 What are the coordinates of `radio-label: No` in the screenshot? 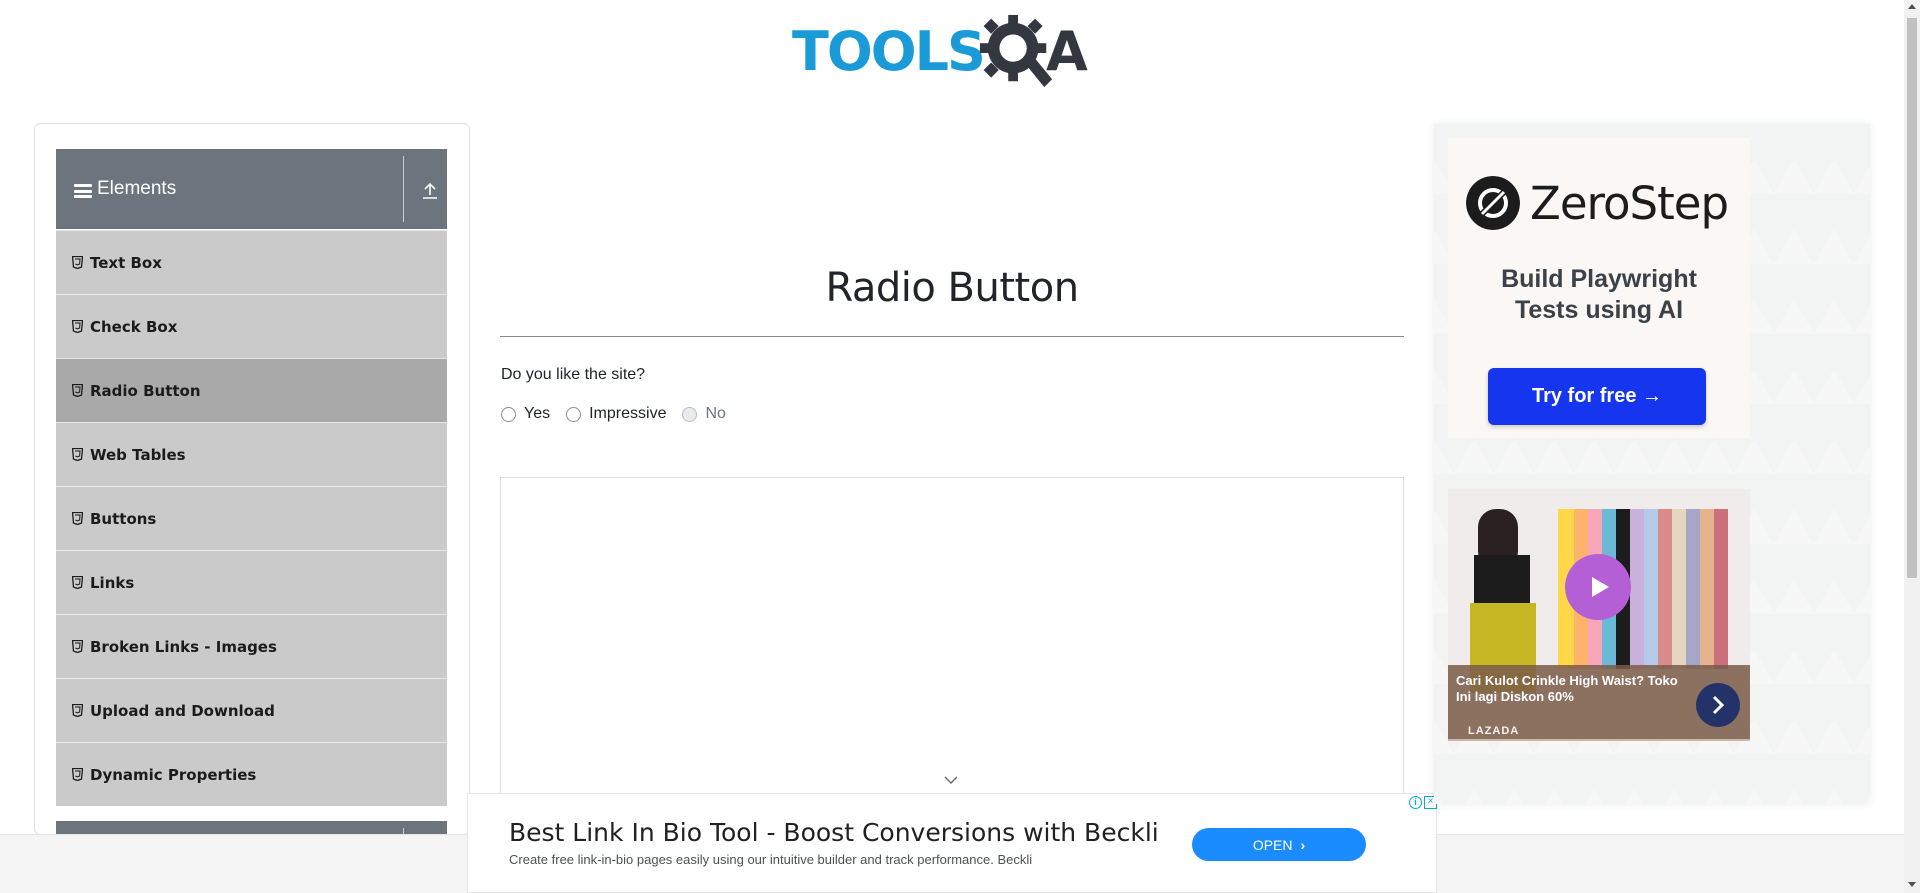 It's located at (715, 413).